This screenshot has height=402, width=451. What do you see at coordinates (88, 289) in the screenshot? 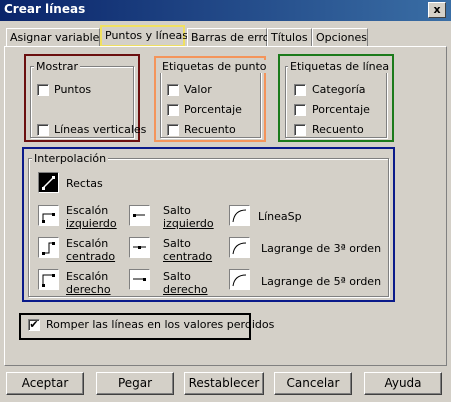
I see `escalon-derecho-line2: derecho` at bounding box center [88, 289].